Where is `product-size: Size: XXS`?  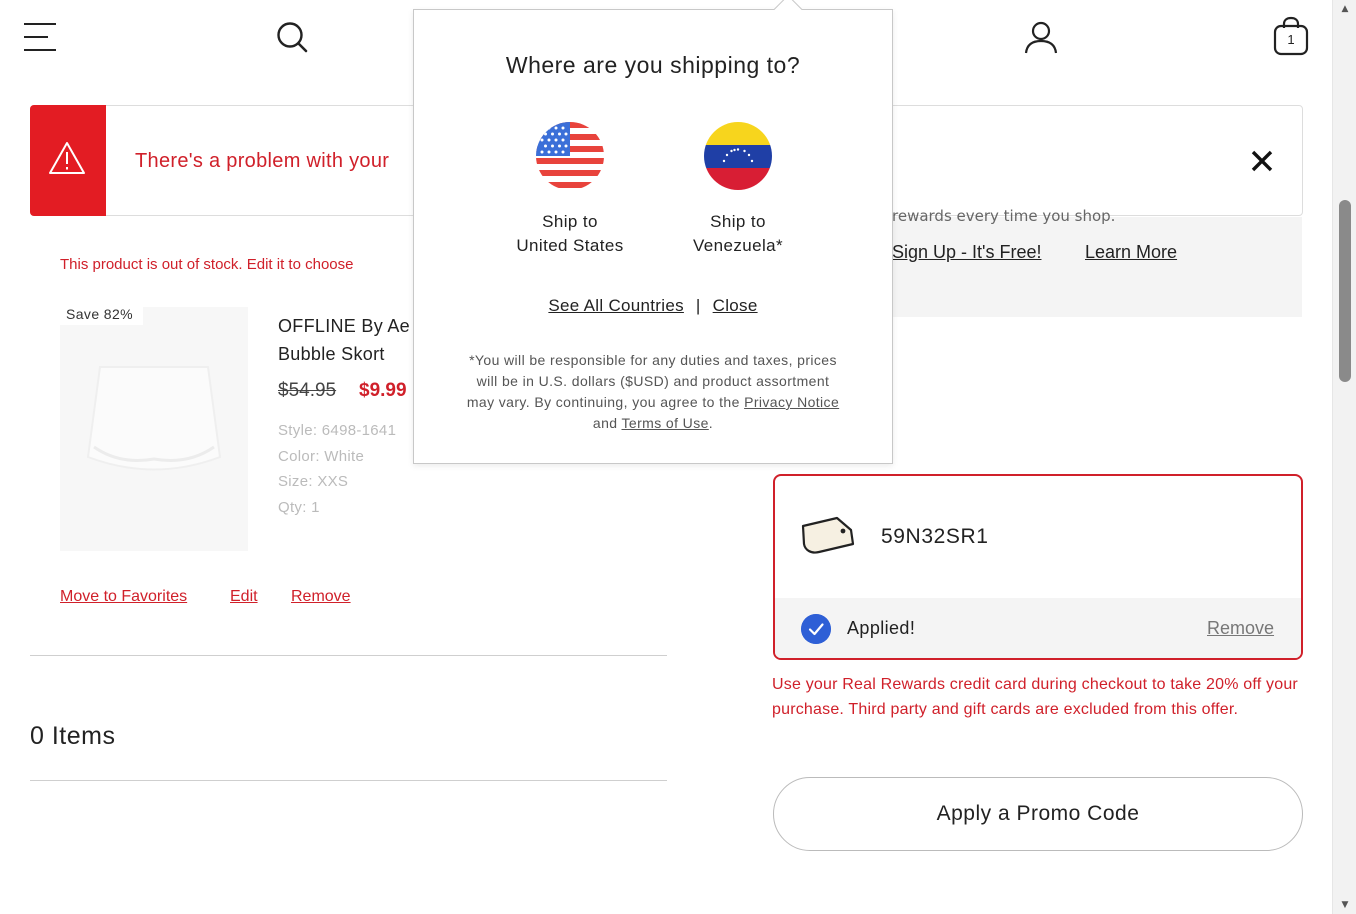 product-size: Size: XXS is located at coordinates (313, 481).